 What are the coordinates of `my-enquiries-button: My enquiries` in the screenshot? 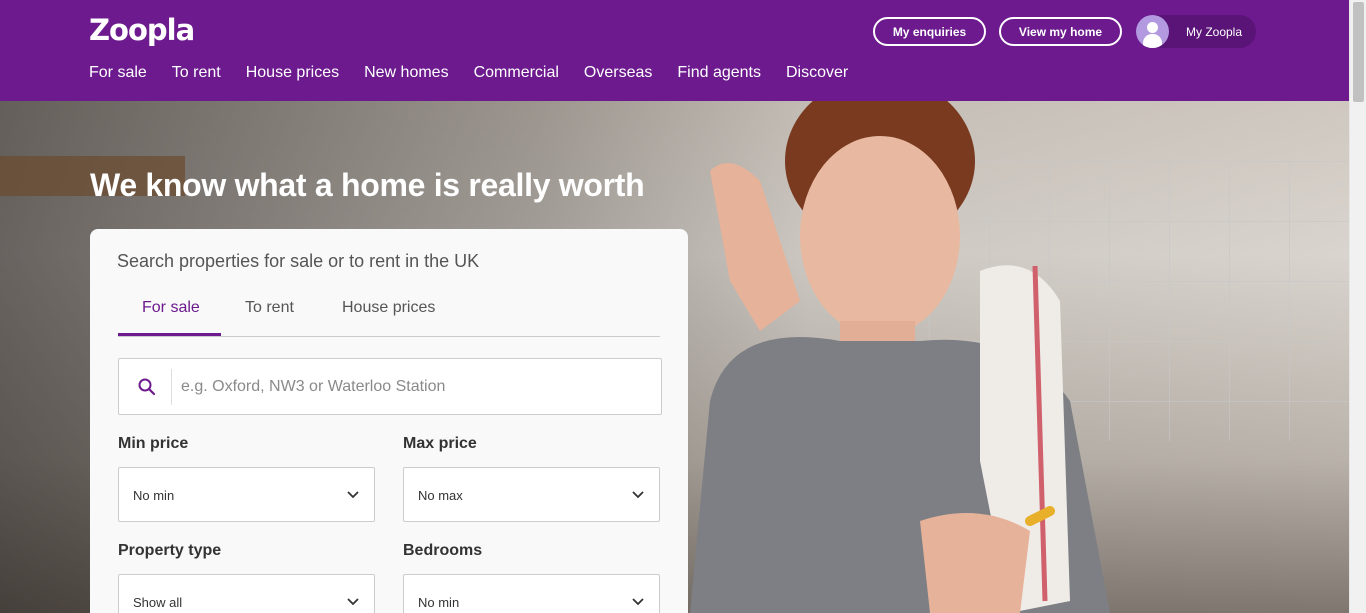 It's located at (929, 31).